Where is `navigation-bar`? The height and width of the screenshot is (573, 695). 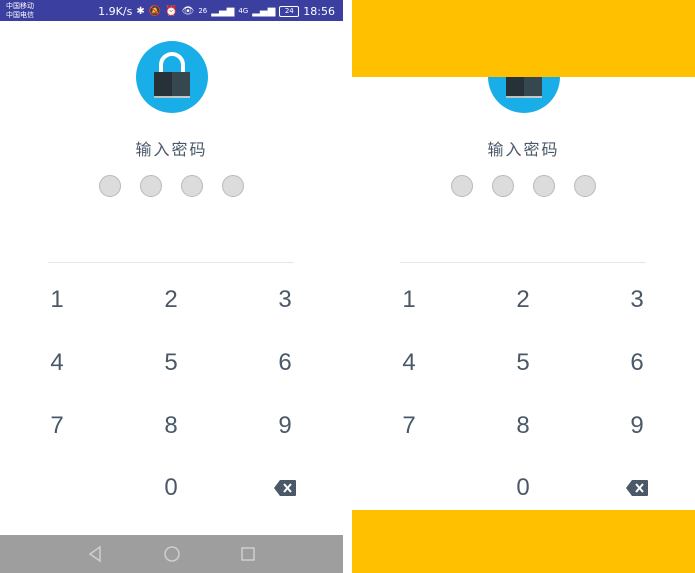 navigation-bar is located at coordinates (171, 554).